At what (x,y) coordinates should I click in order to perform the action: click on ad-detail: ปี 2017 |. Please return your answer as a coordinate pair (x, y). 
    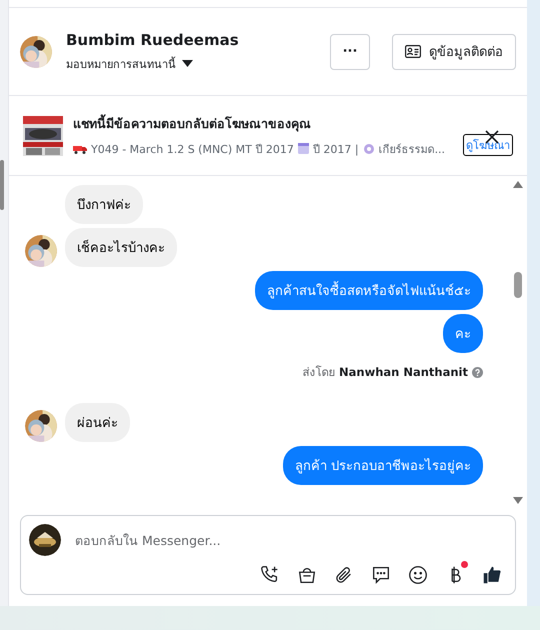
    Looking at the image, I should click on (335, 150).